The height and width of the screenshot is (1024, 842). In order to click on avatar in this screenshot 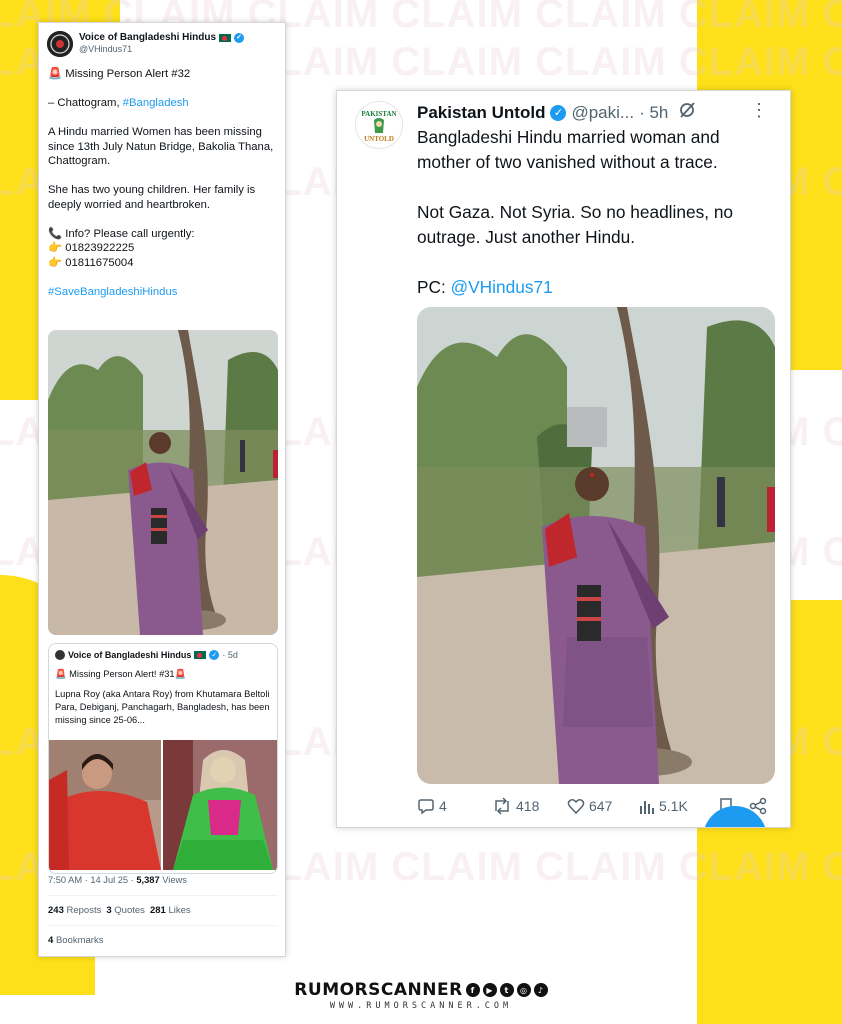, I will do `click(60, 44)`.